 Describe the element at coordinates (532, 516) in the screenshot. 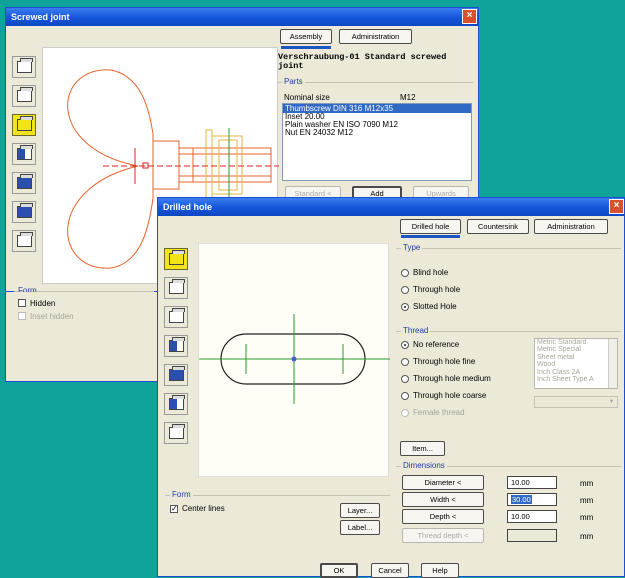

I see `depth-field: 10.00` at that location.